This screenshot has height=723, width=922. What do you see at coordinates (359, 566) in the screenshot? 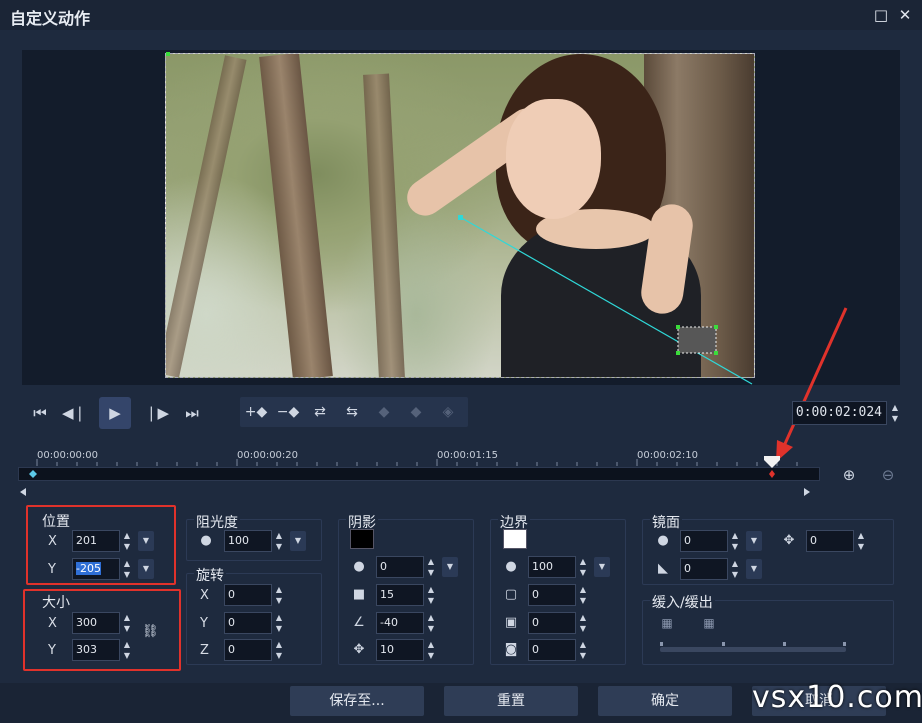
I see `shadow-opacity-icon: ●` at bounding box center [359, 566].